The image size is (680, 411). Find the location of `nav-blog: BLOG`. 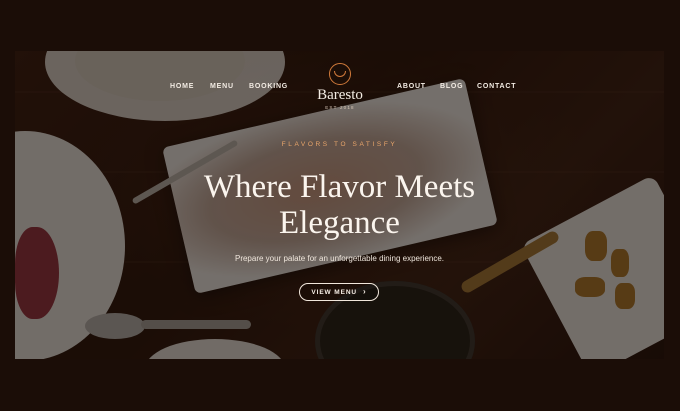

nav-blog: BLOG is located at coordinates (451, 86).